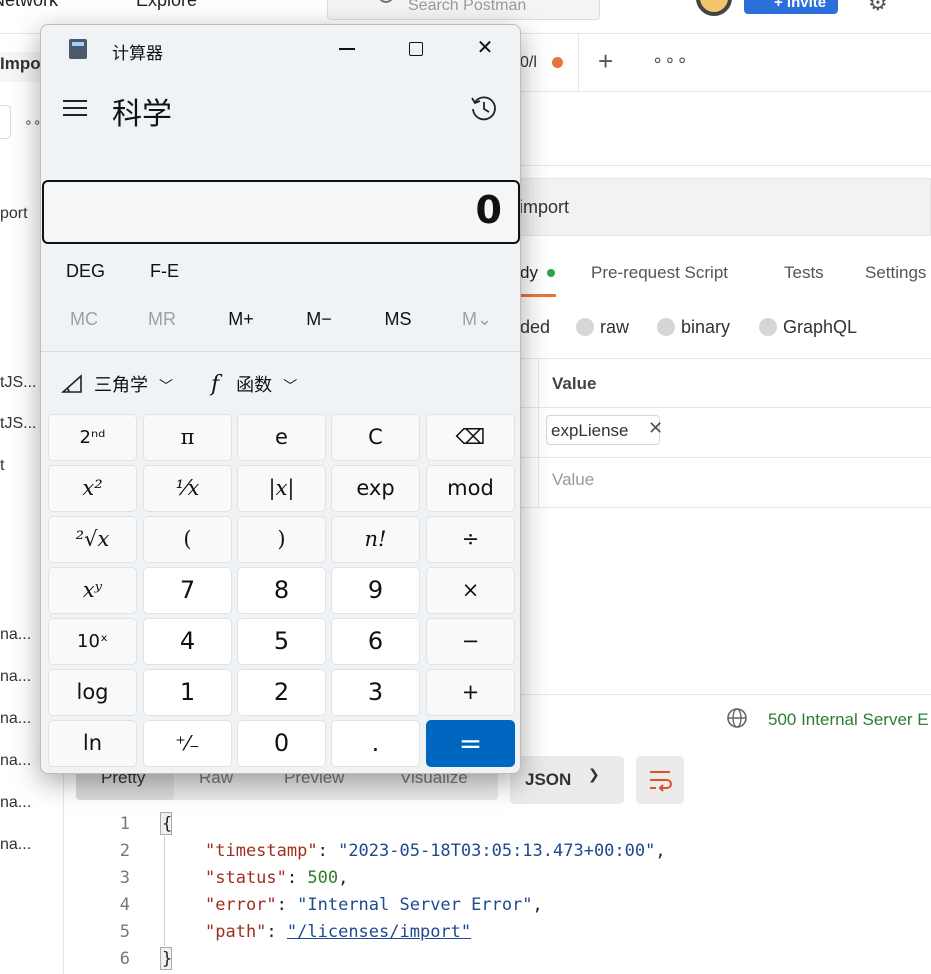 The height and width of the screenshot is (974, 931). What do you see at coordinates (497, 851) in the screenshot?
I see `json-value: "2023-05-18T03:05:13.473+00:00"` at bounding box center [497, 851].